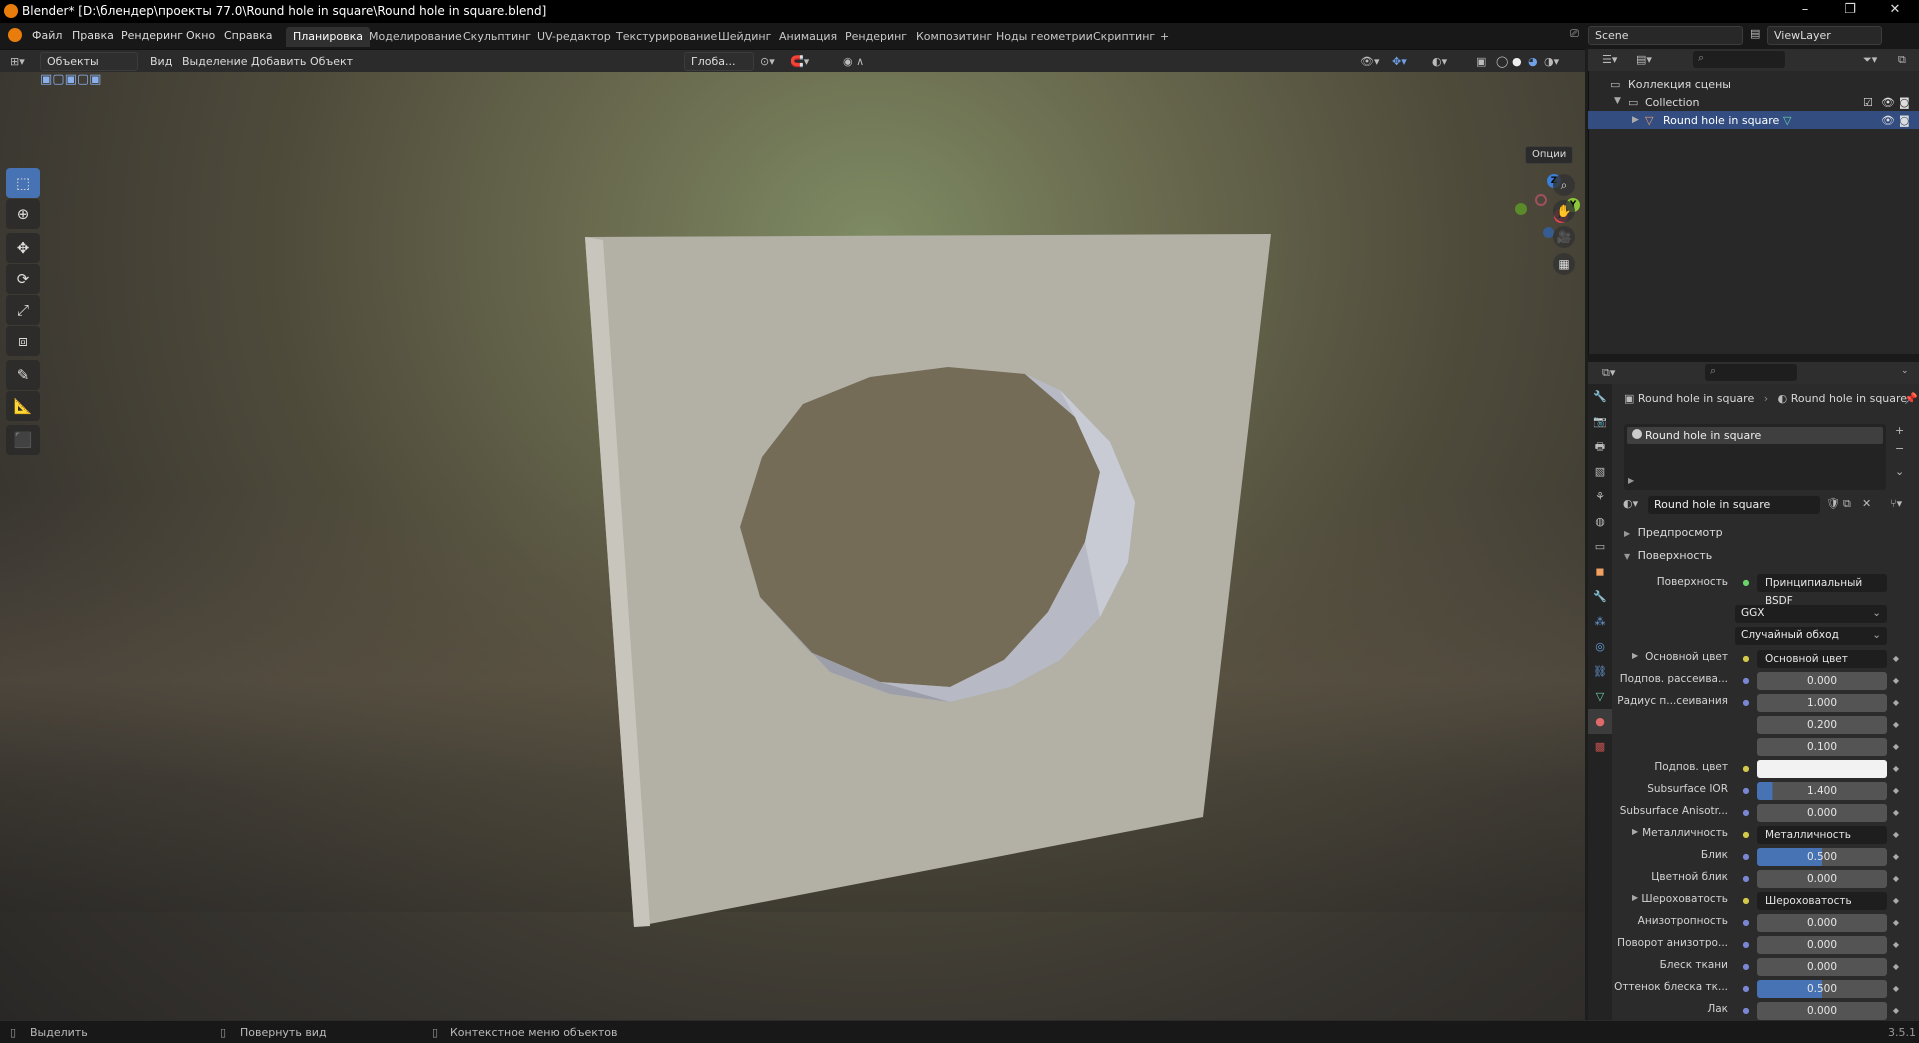  What do you see at coordinates (1600, 496) in the screenshot?
I see `scene-tab-icon: ⚘` at bounding box center [1600, 496].